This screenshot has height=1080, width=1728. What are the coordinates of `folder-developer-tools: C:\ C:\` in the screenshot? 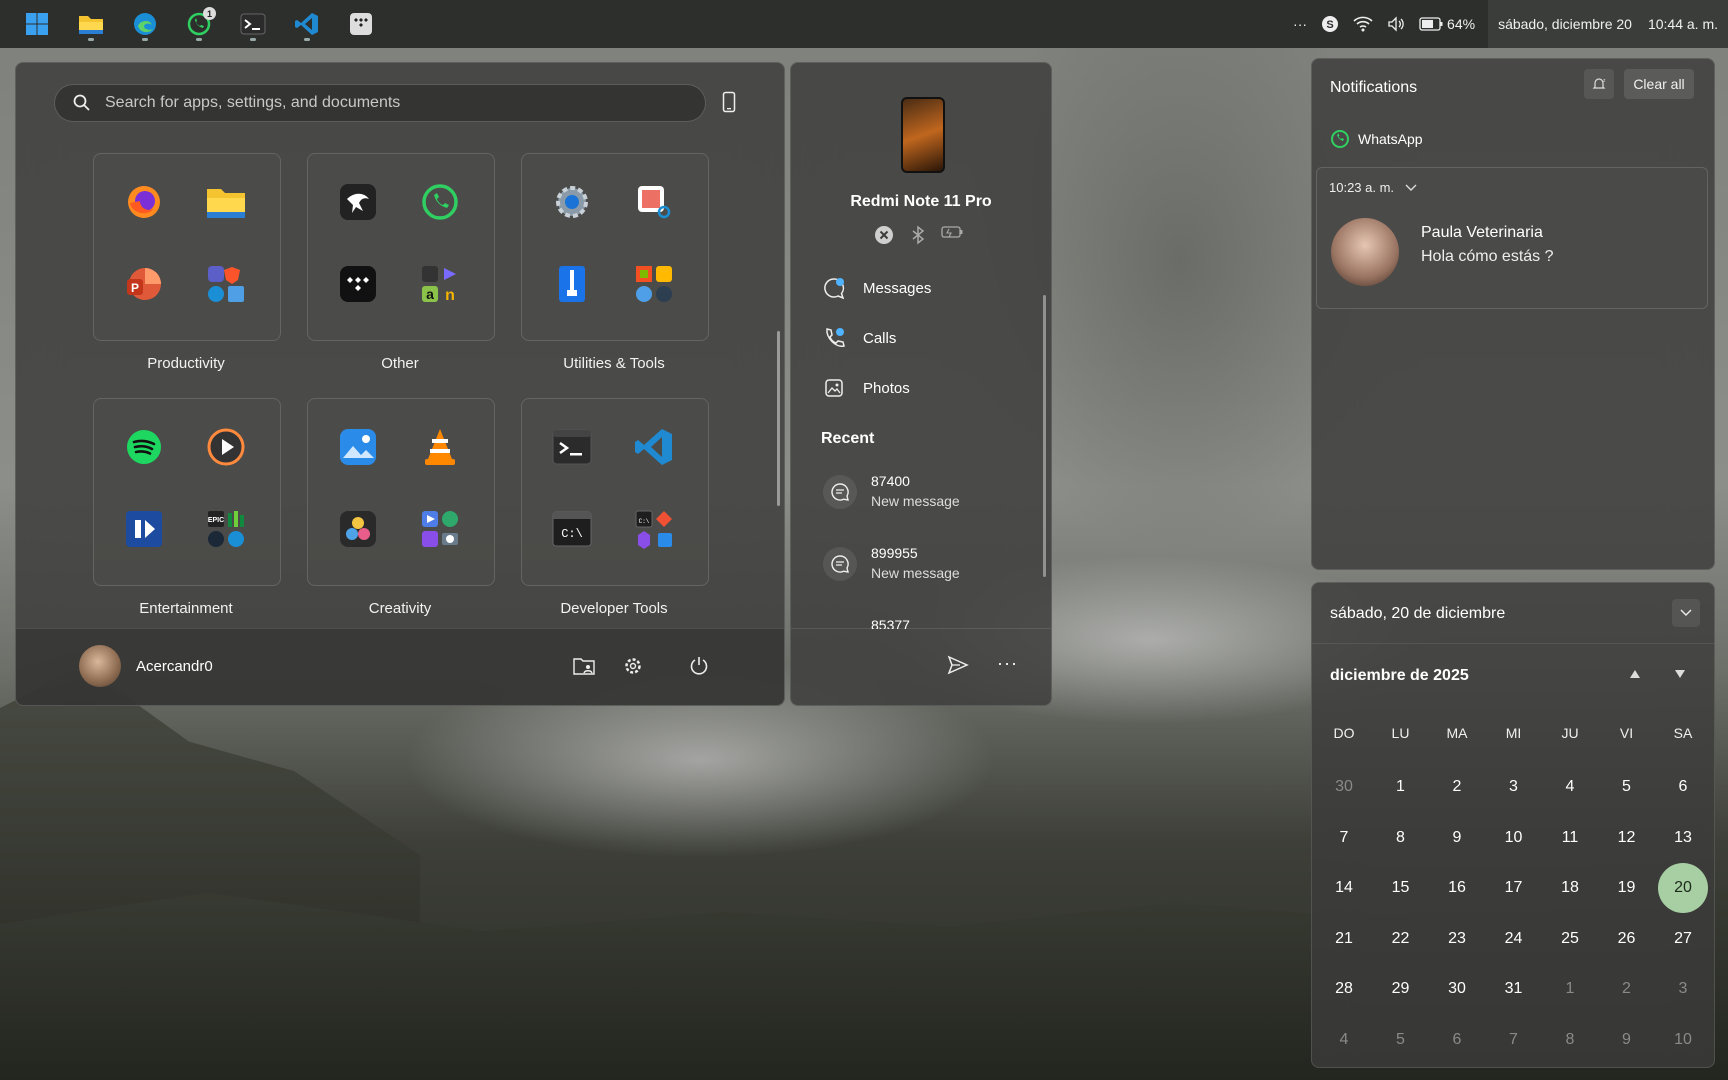 It's located at (615, 492).